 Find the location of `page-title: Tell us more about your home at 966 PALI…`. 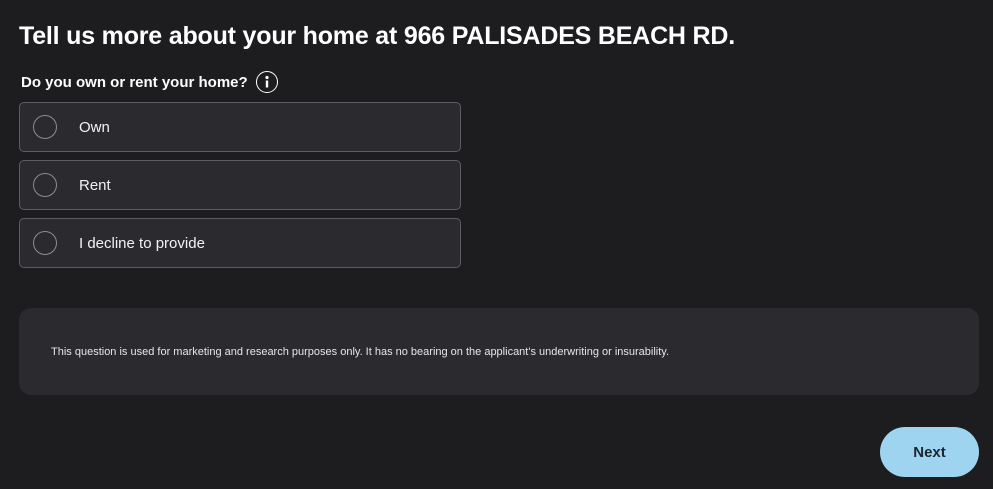

page-title: Tell us more about your home at 966 PALI… is located at coordinates (377, 36).